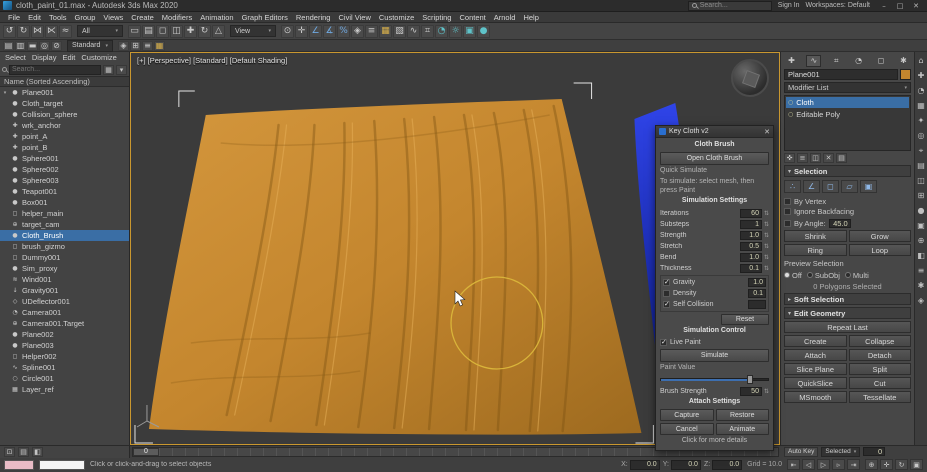 This screenshot has width=927, height=472. I want to click on utilities-tab: ✱, so click(903, 61).